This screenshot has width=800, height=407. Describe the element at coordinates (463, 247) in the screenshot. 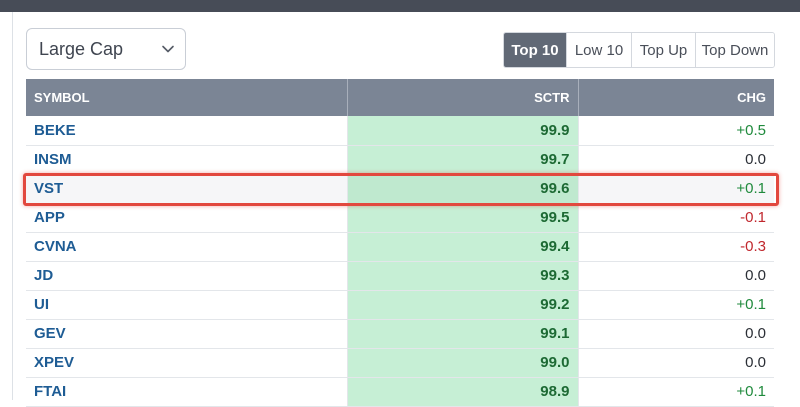

I see `sctr-value: 99.4` at that location.